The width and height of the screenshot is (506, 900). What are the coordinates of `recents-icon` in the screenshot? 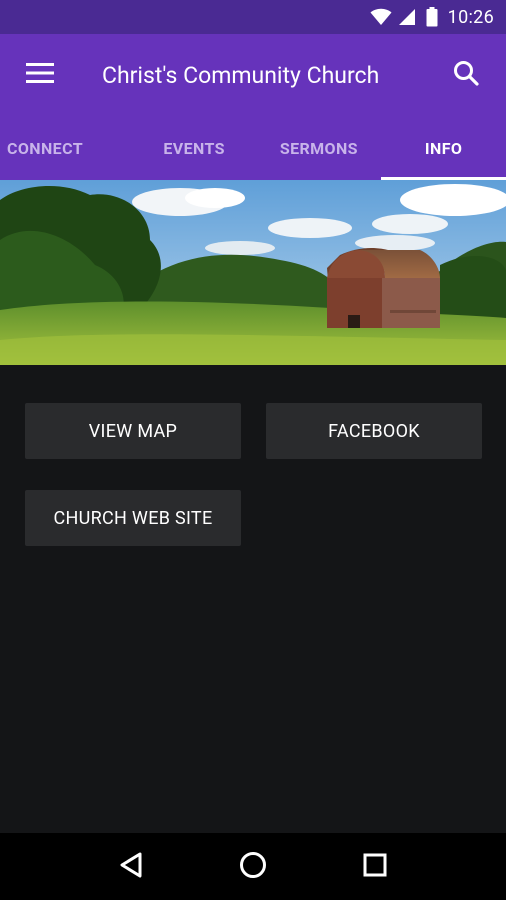 It's located at (375, 867).